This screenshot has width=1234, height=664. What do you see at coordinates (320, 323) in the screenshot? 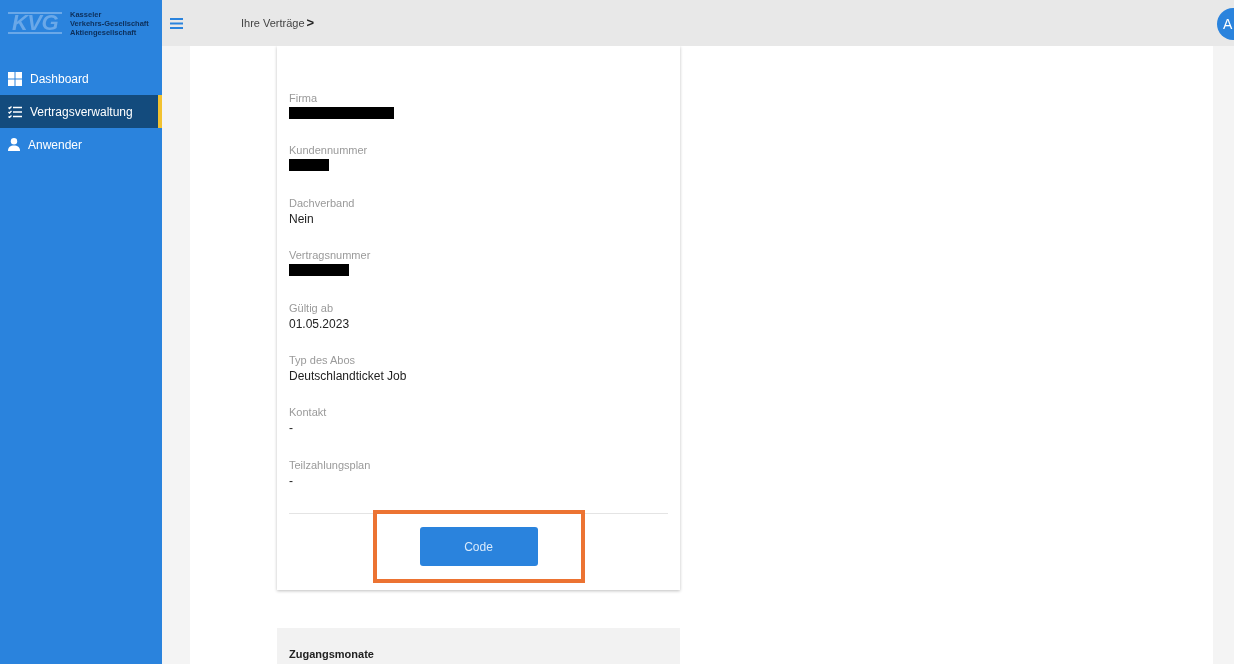
I see `field-value: 01.05.2023` at bounding box center [320, 323].